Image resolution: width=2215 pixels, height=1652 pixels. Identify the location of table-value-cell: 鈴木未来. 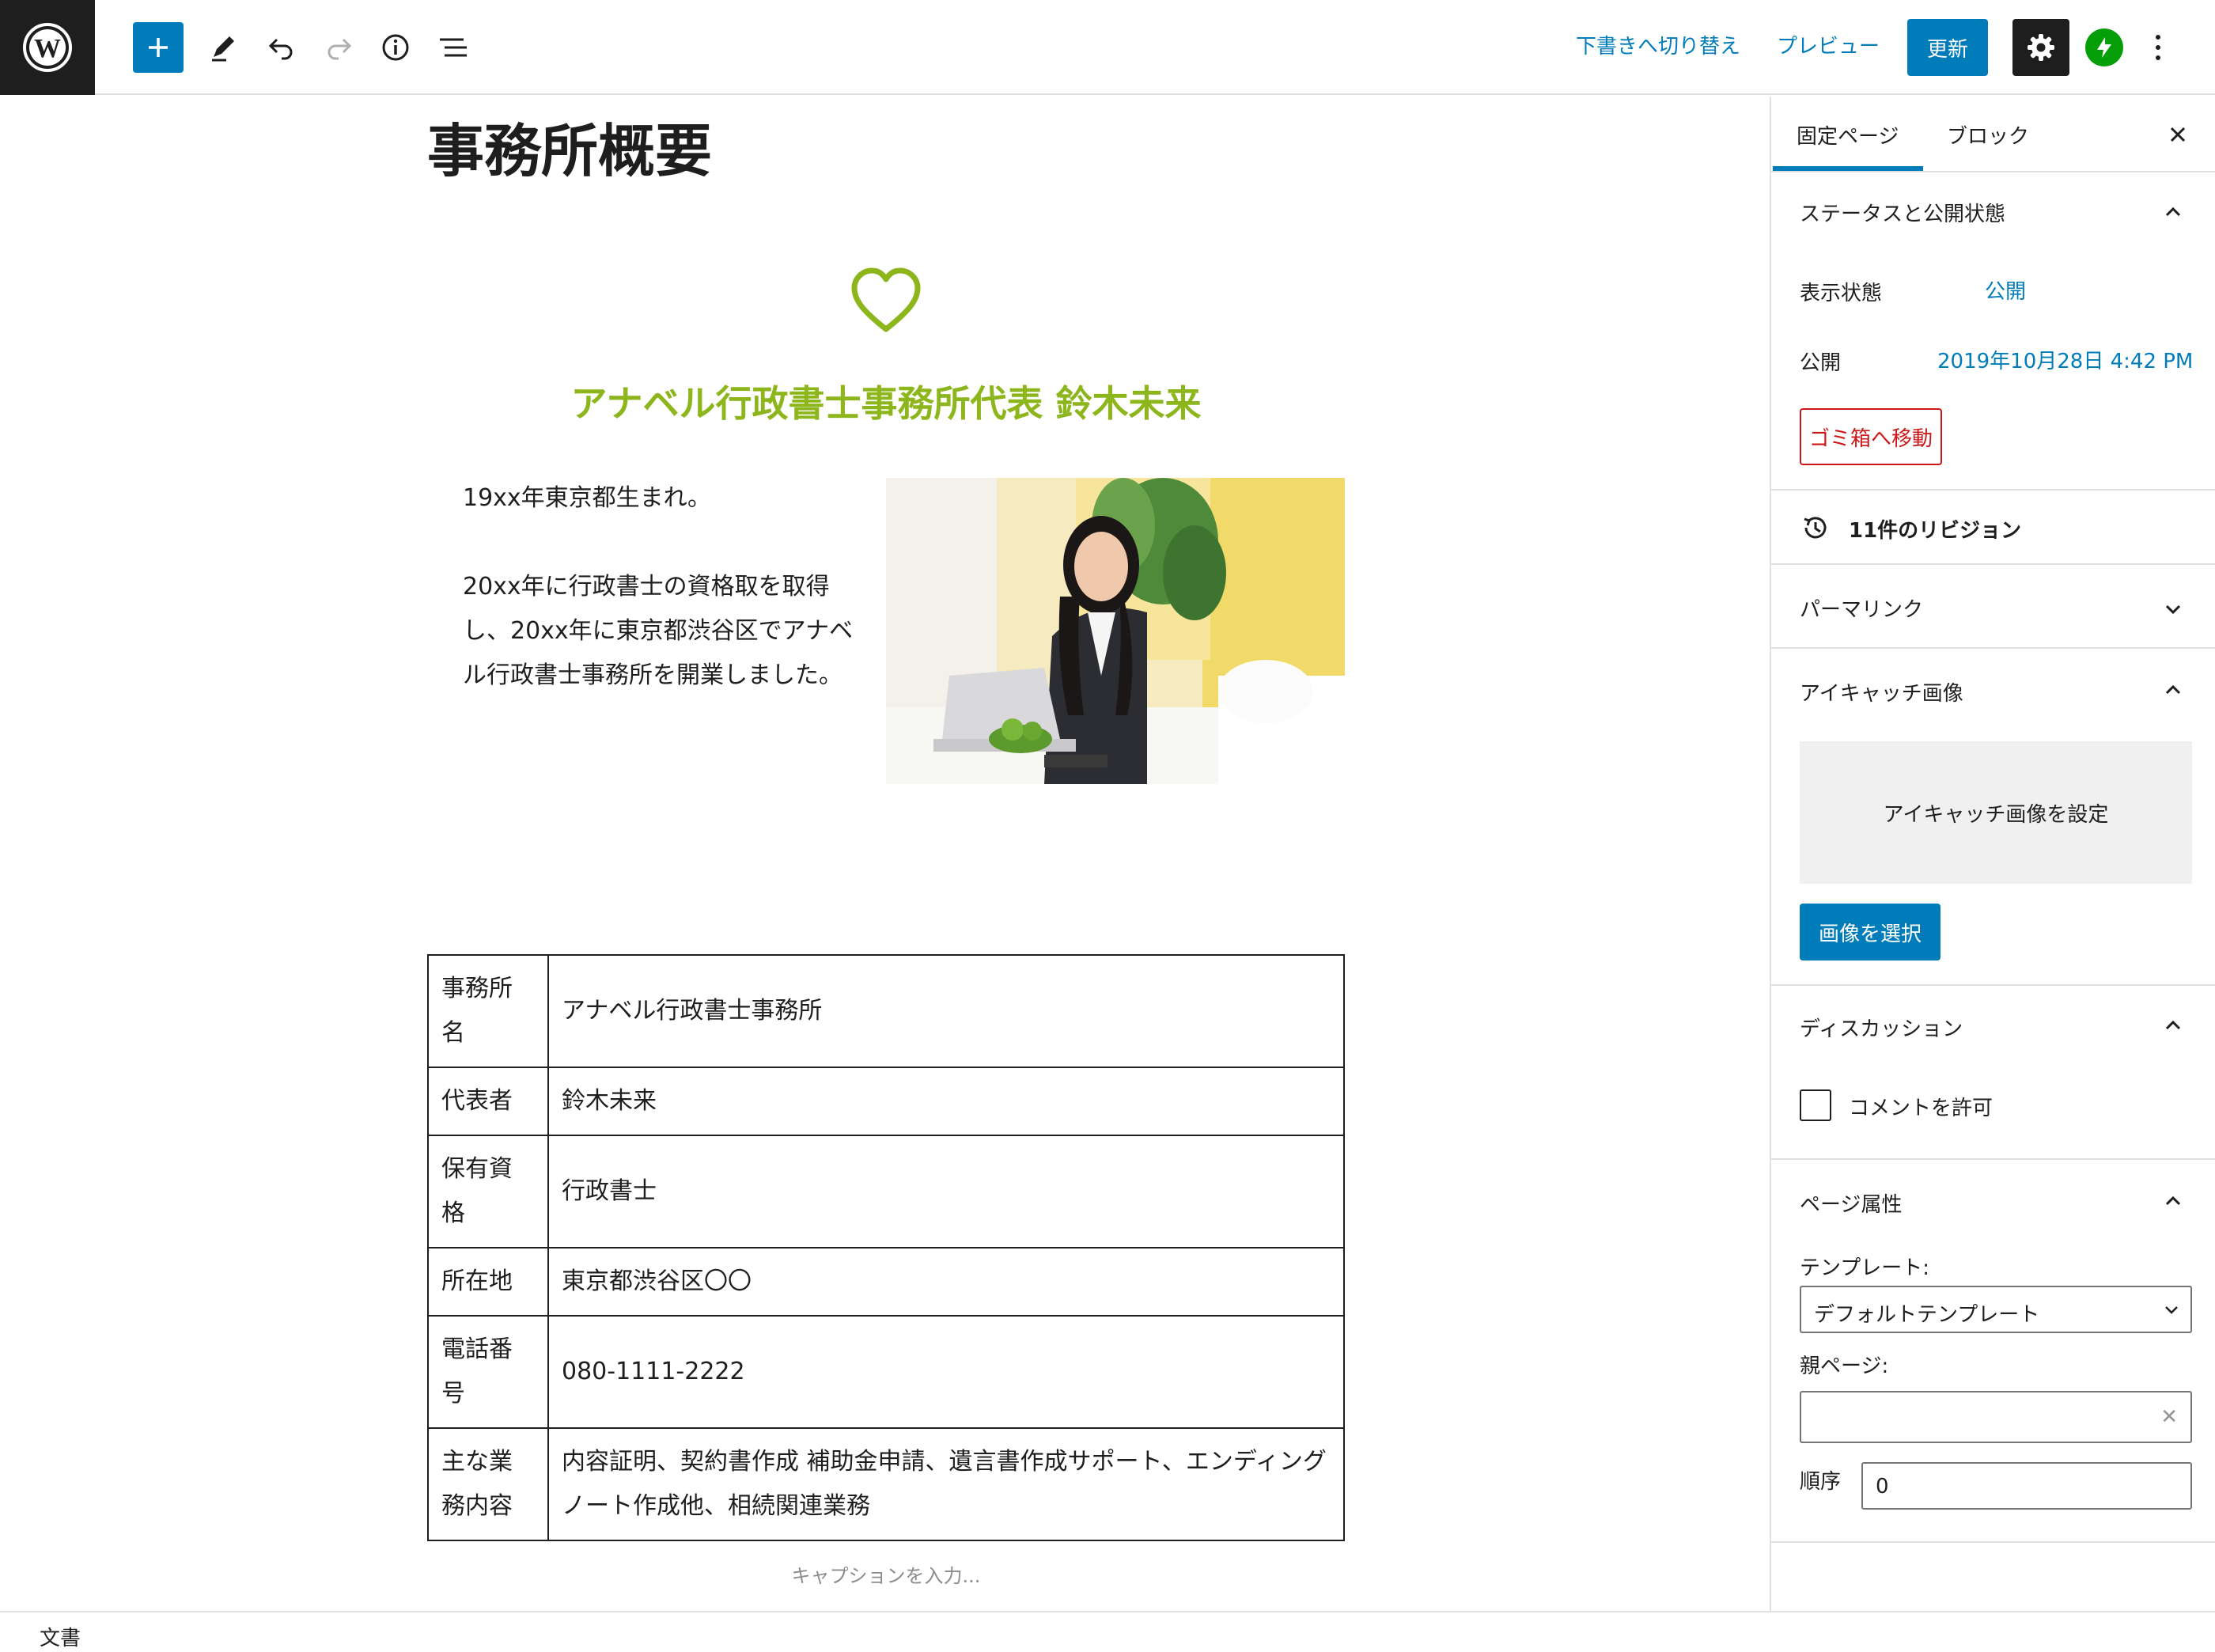
(946, 1101).